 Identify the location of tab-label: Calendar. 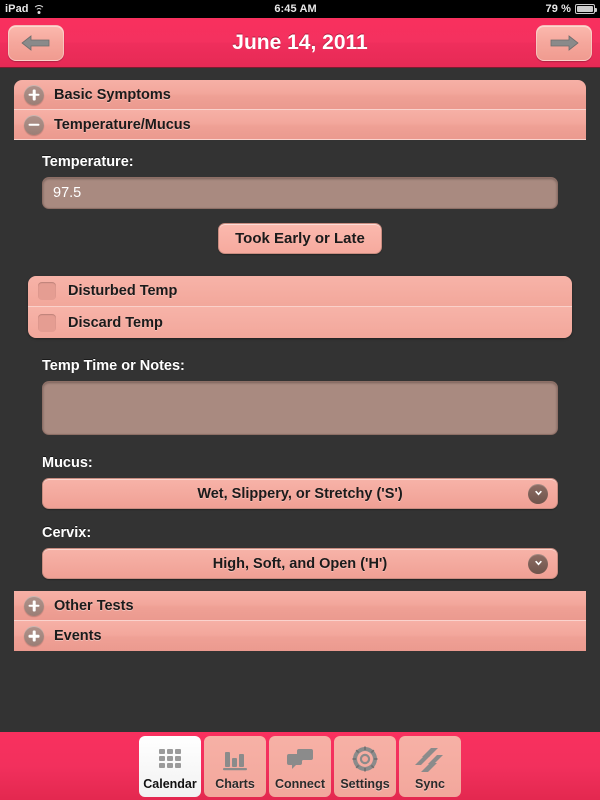
(170, 783).